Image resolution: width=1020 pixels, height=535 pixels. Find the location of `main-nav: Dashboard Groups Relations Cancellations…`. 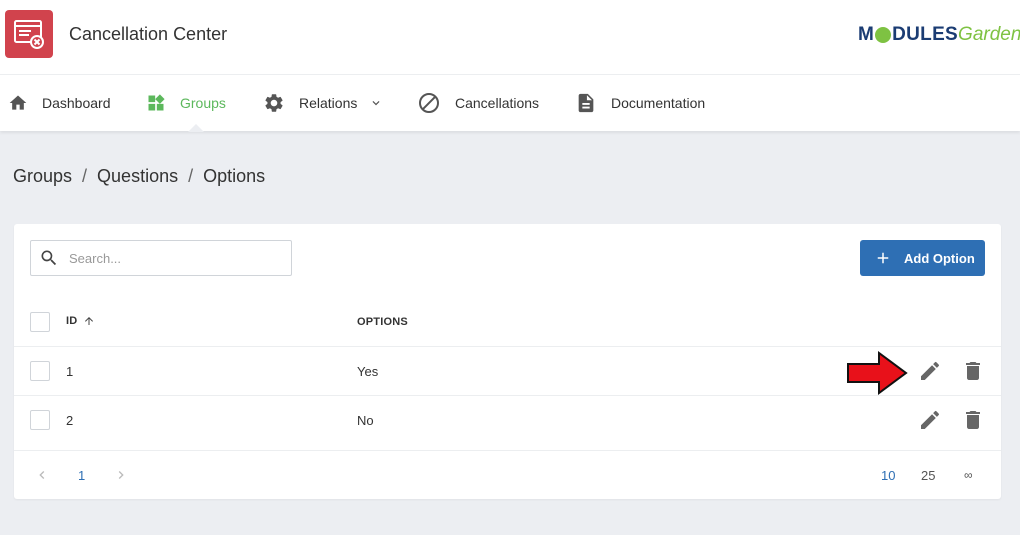

main-nav: Dashboard Groups Relations Cancellations… is located at coordinates (510, 103).